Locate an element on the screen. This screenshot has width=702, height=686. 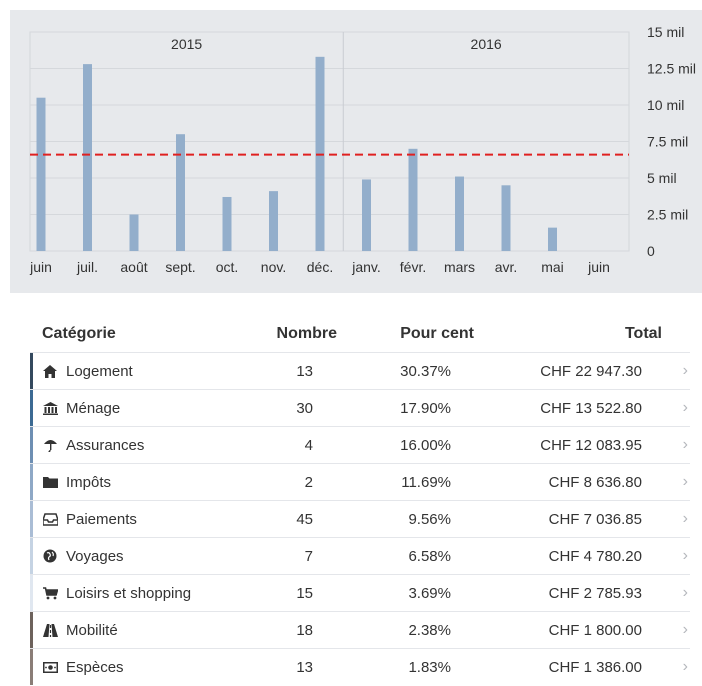
folder-icon is located at coordinates (50, 482).